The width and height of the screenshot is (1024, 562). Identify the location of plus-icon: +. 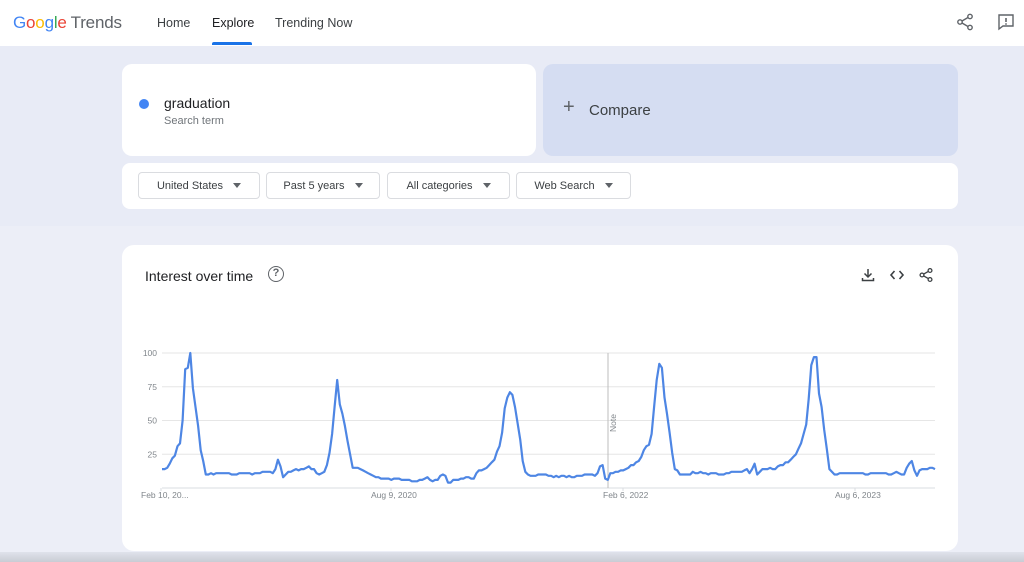
(569, 107).